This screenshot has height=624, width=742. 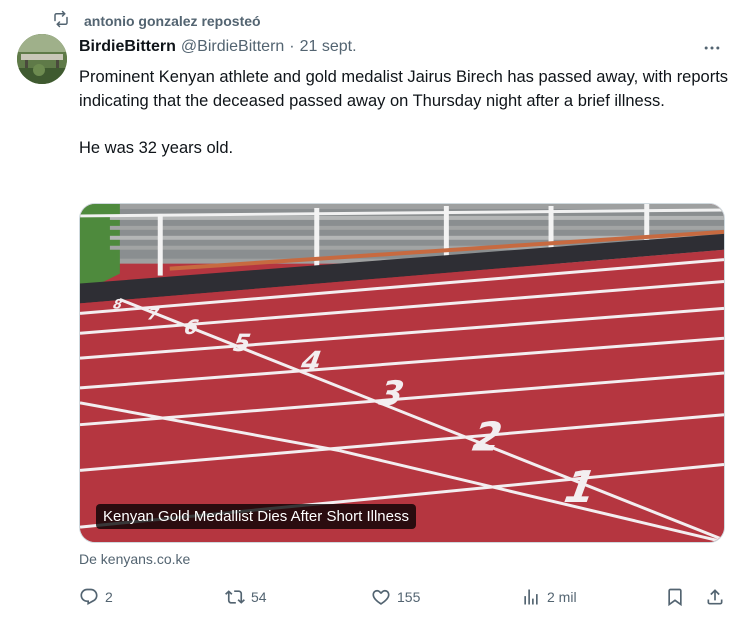 What do you see at coordinates (89, 597) in the screenshot?
I see `reply-icon` at bounding box center [89, 597].